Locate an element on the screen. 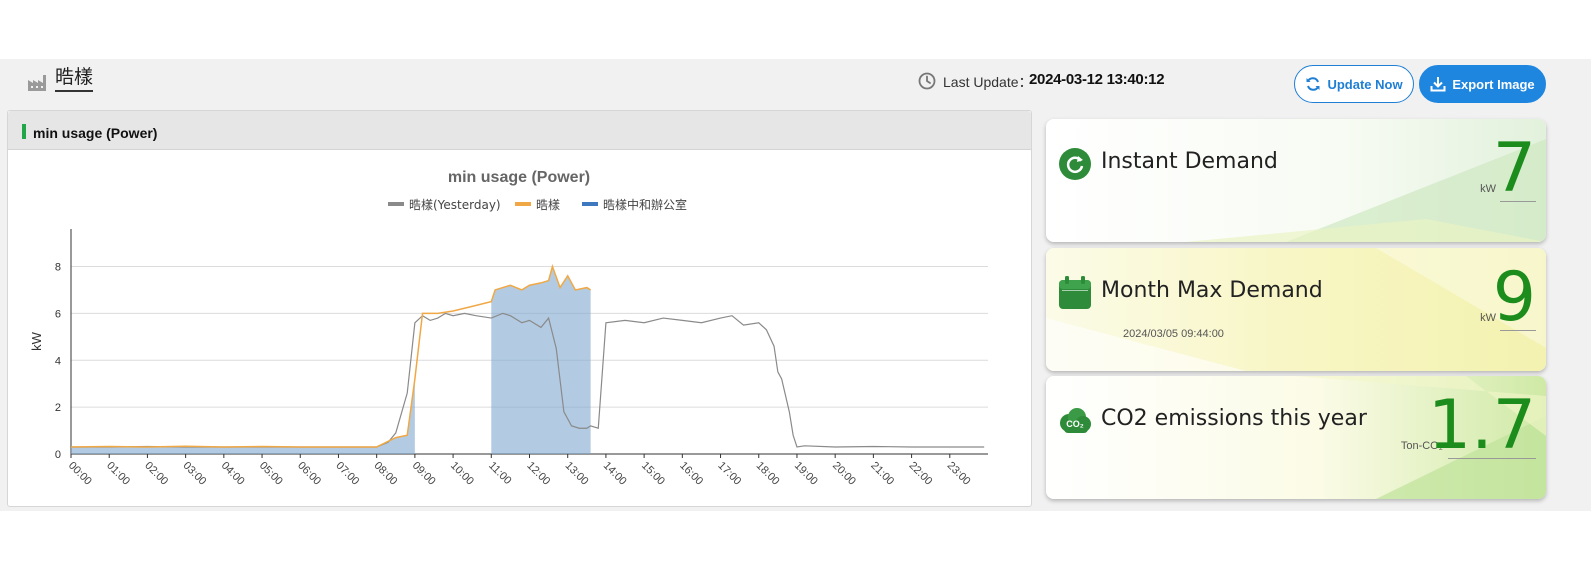 Image resolution: width=1591 pixels, height=576 pixels. update-now-button: Update Now is located at coordinates (1354, 84).